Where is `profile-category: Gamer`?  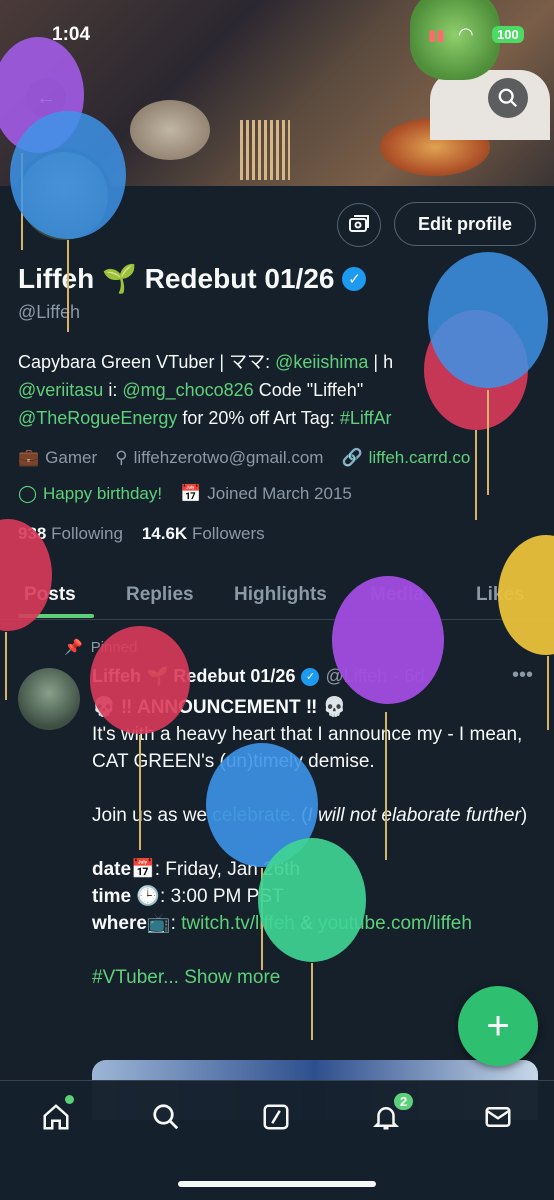
profile-category: Gamer is located at coordinates (71, 457).